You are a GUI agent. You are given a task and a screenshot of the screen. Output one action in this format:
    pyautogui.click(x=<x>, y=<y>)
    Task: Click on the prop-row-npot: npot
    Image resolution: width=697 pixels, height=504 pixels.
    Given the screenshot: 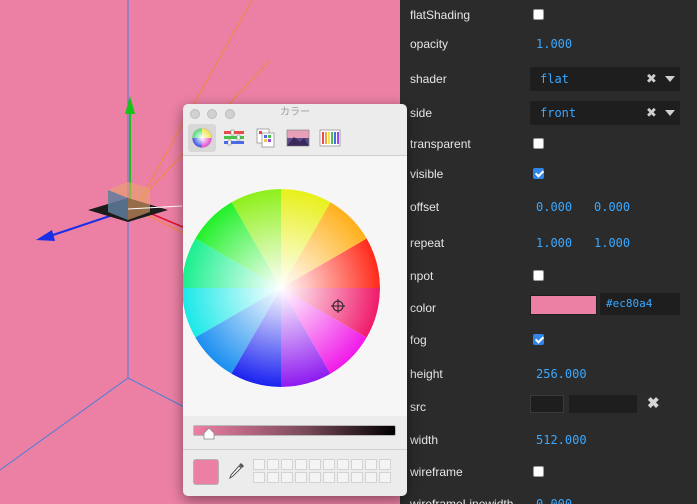 What is the action you would take?
    pyautogui.click(x=548, y=276)
    